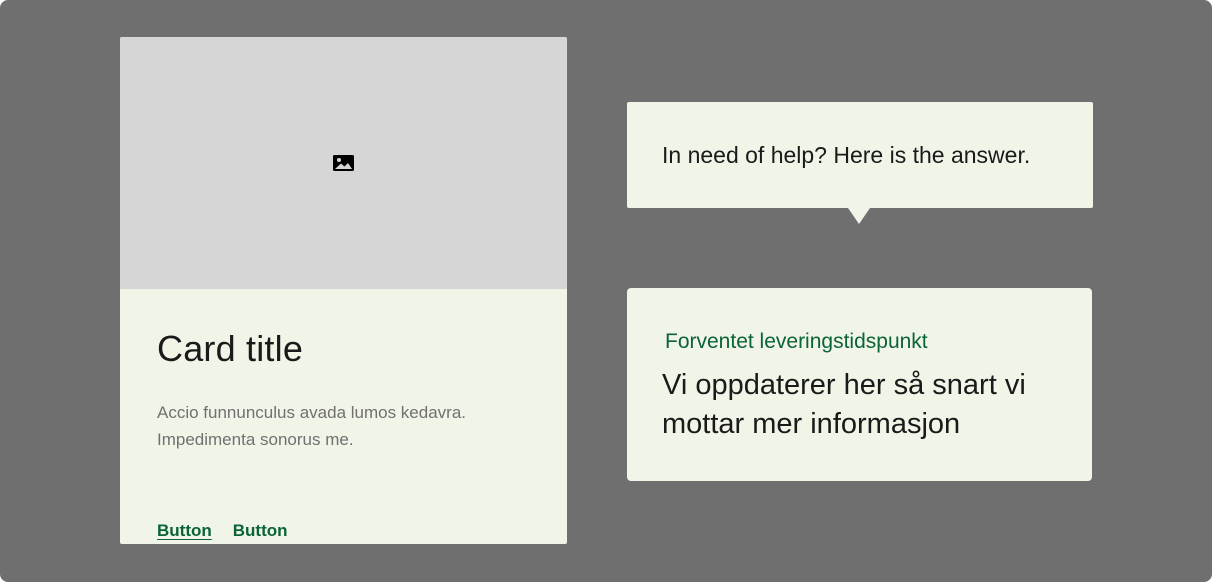  Describe the element at coordinates (846, 155) in the screenshot. I see `tooltip-text: In need of help? Here is the answer.` at that location.